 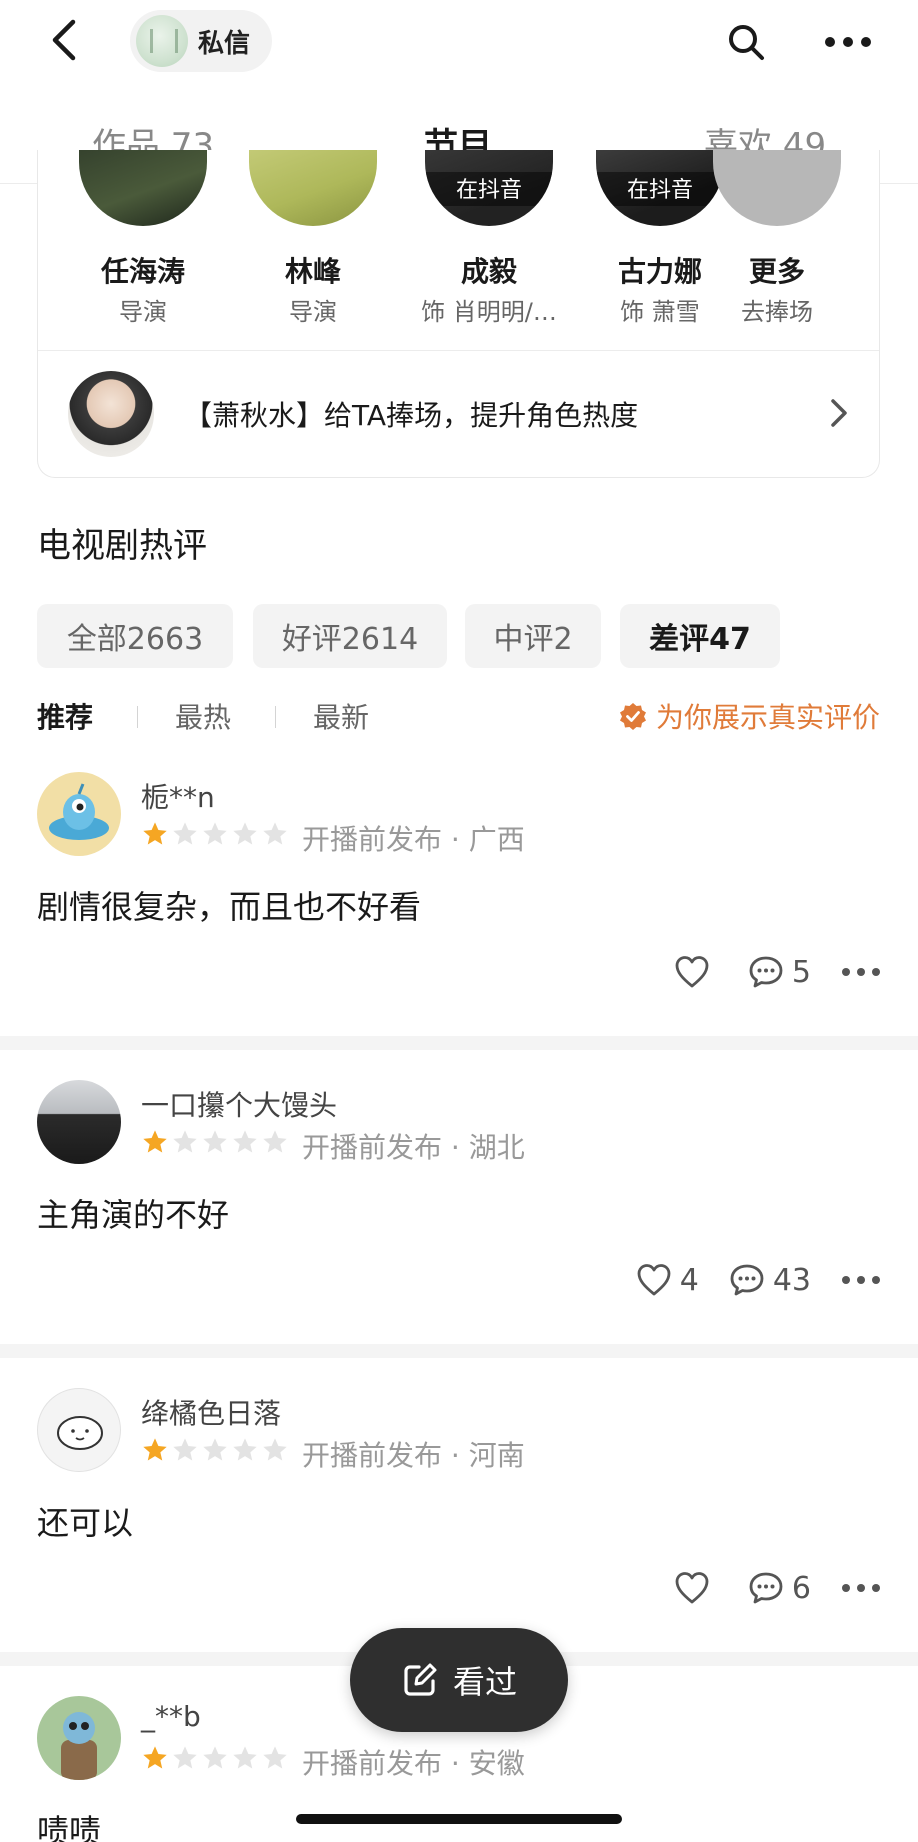 I want to click on like-count: 4, so click(x=689, y=1280).